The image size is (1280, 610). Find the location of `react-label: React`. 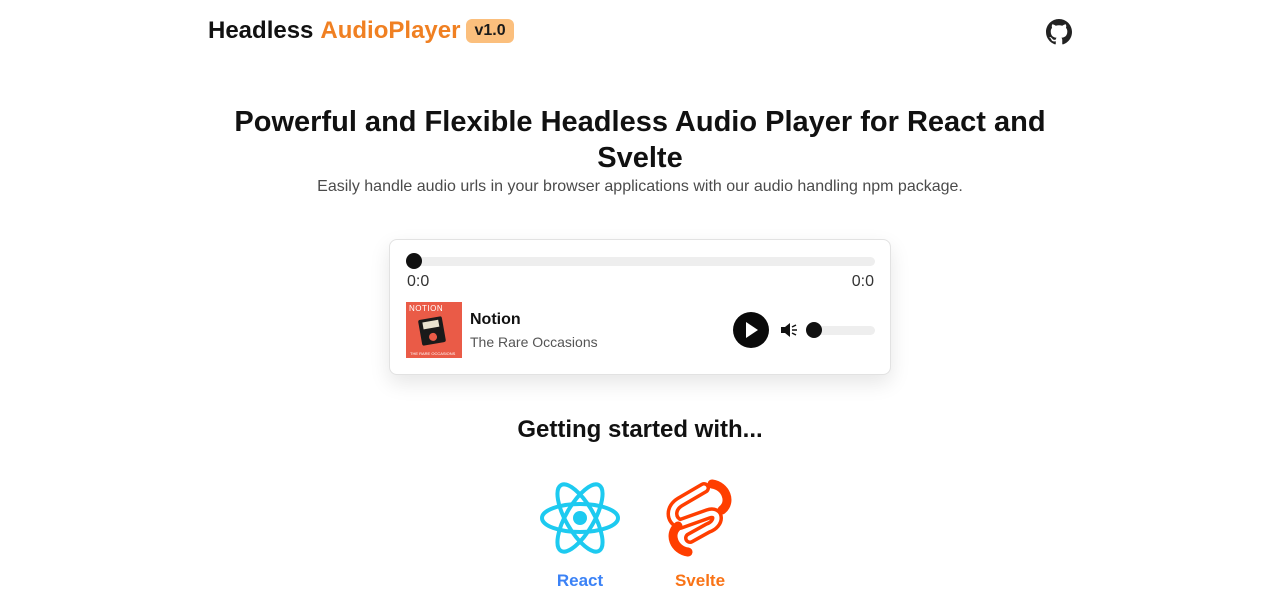

react-label: React is located at coordinates (580, 580).